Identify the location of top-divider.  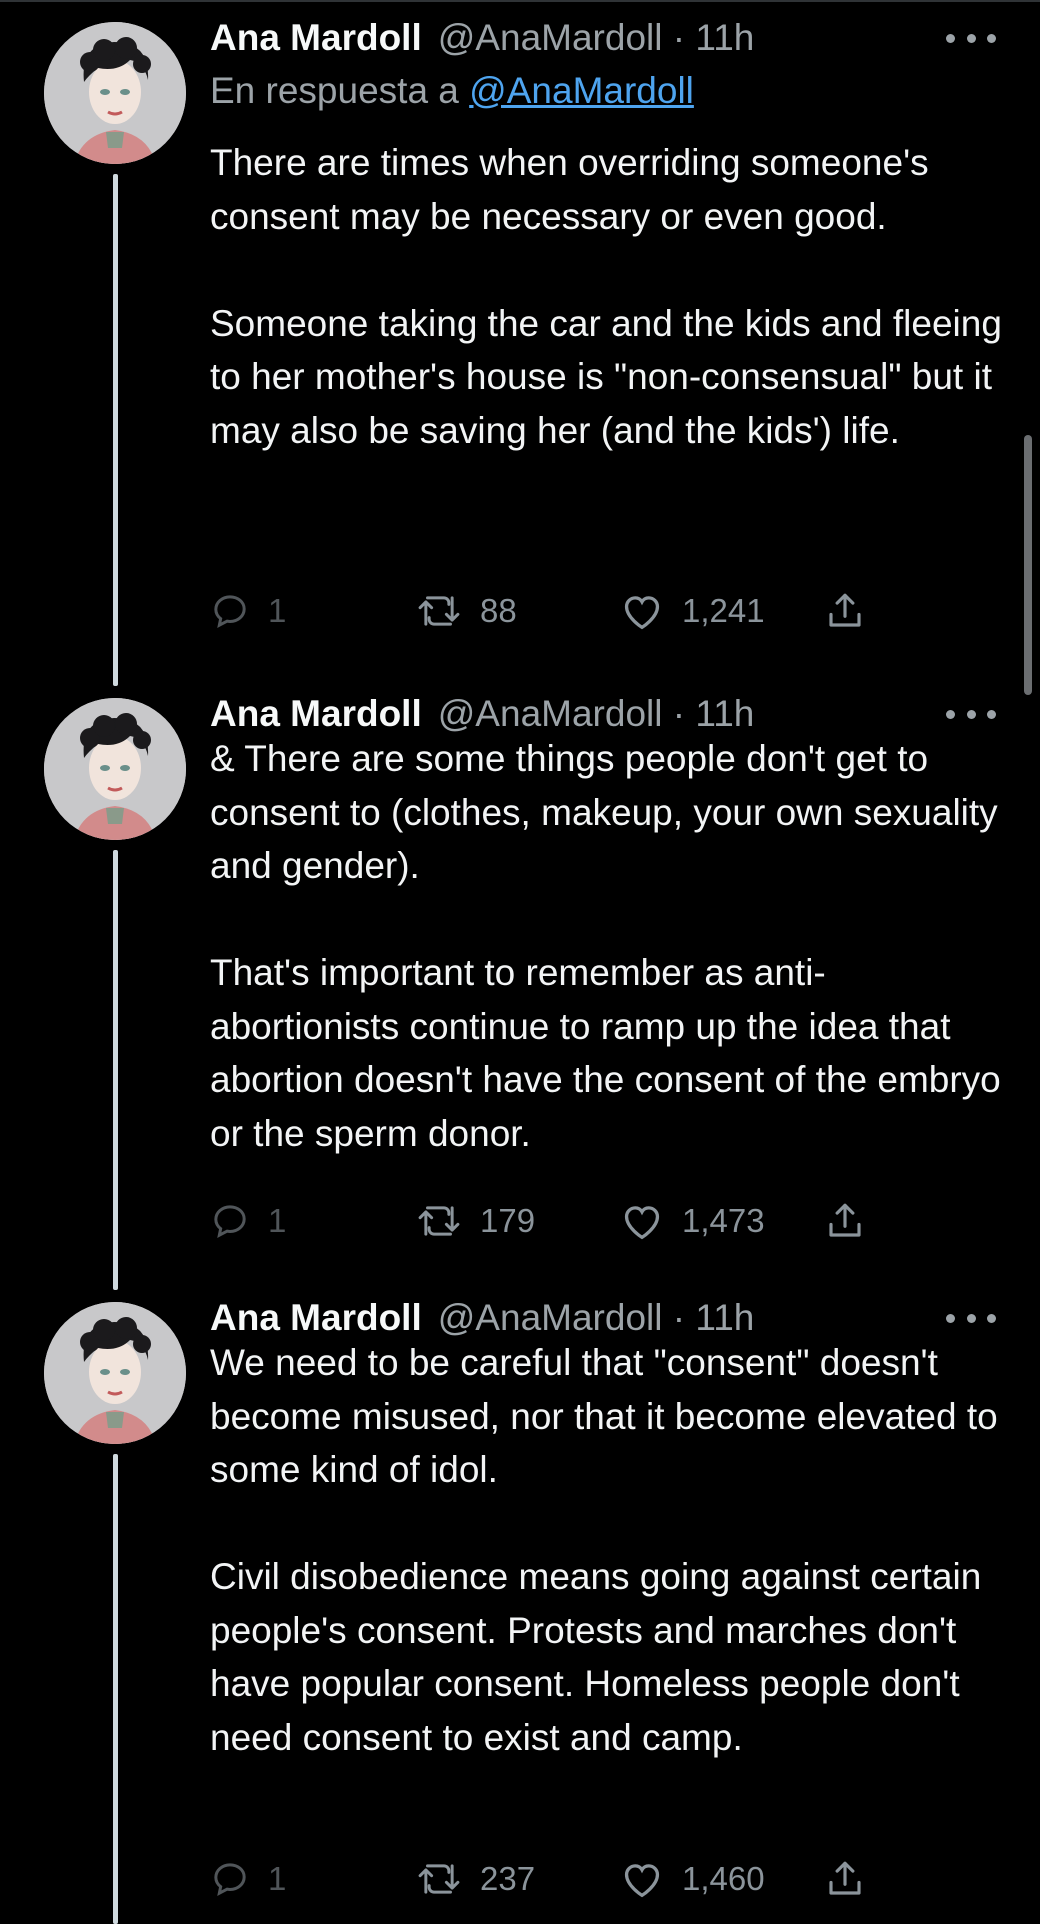
(520, 1).